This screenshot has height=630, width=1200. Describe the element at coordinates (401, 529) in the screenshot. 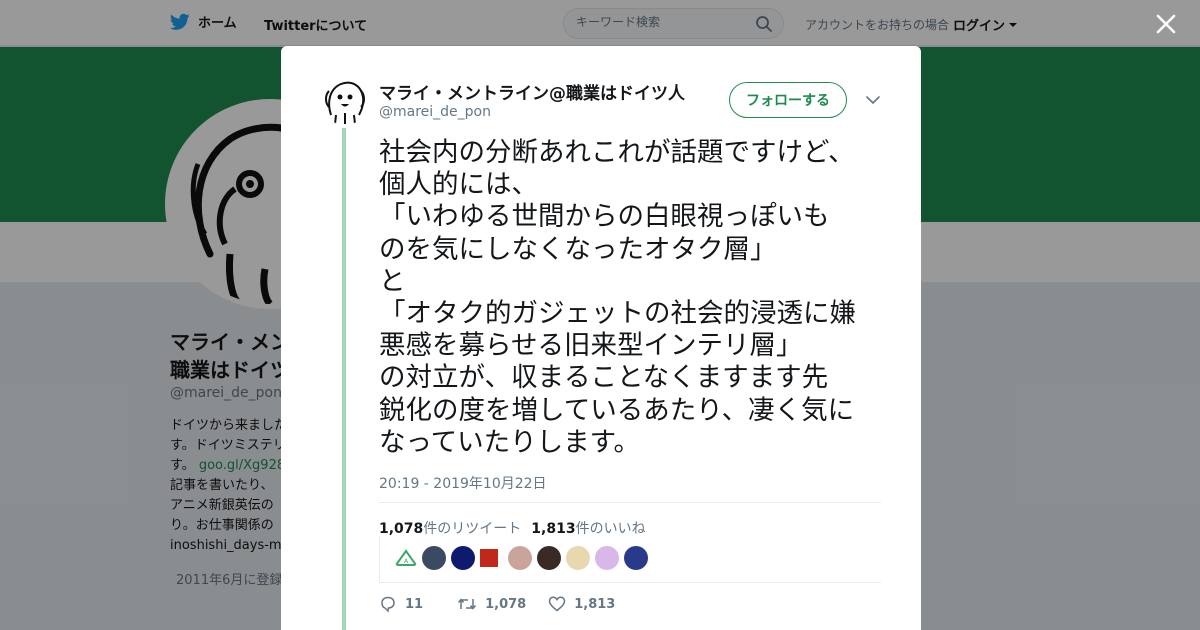

I see `retweet-stat-count: 1,078` at that location.